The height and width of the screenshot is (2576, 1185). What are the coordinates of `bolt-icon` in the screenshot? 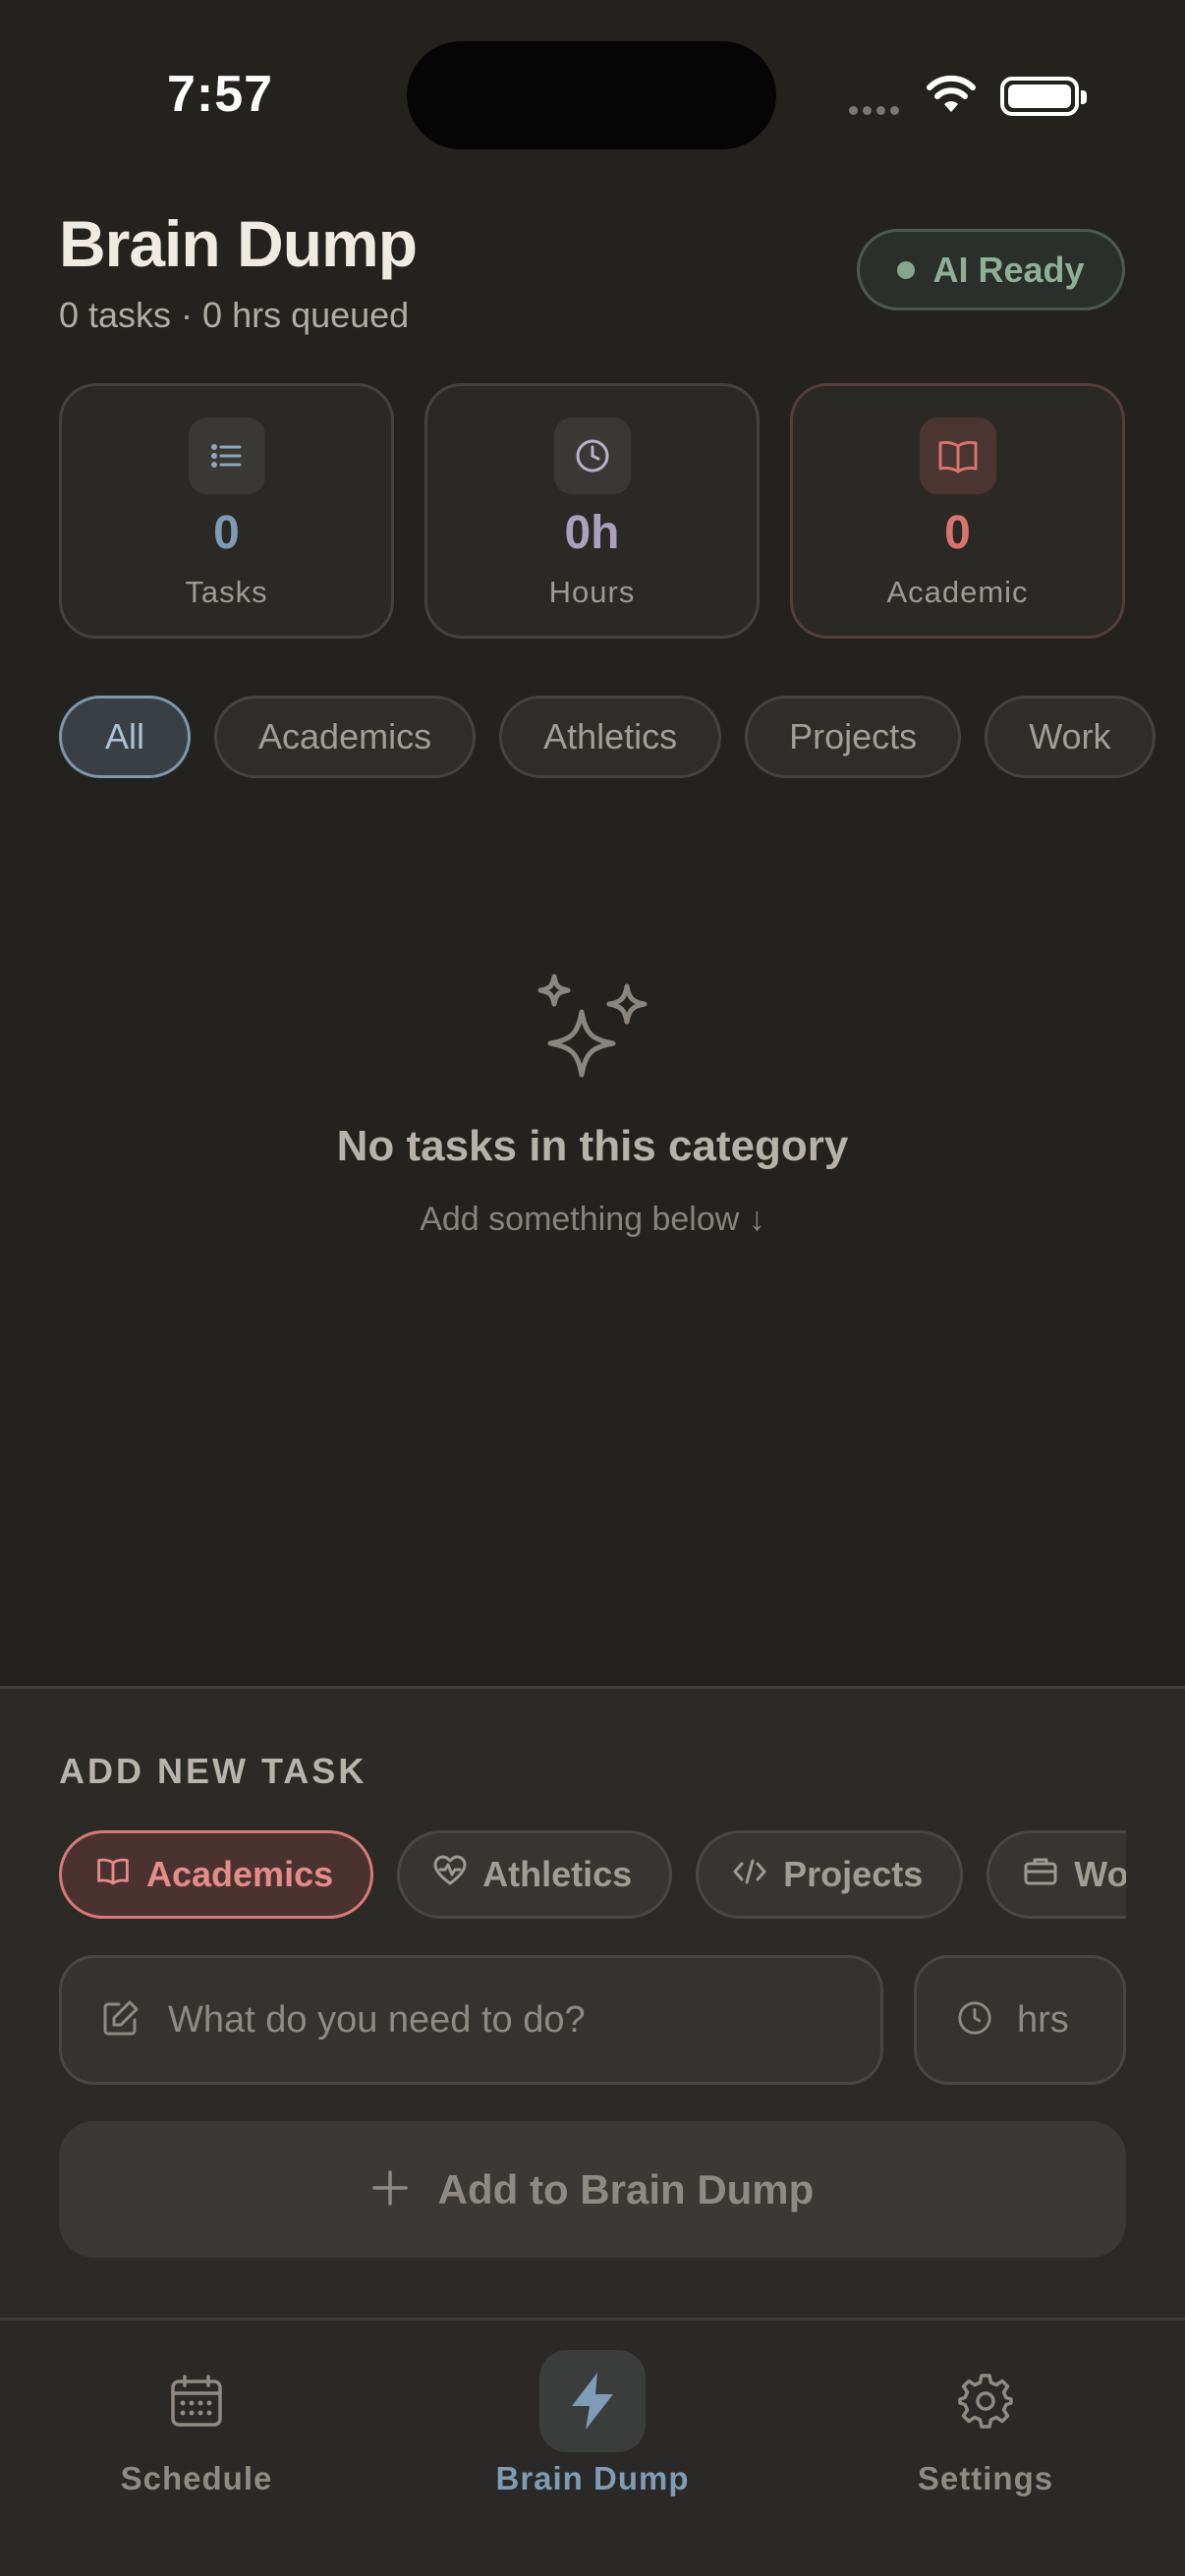 It's located at (592, 2401).